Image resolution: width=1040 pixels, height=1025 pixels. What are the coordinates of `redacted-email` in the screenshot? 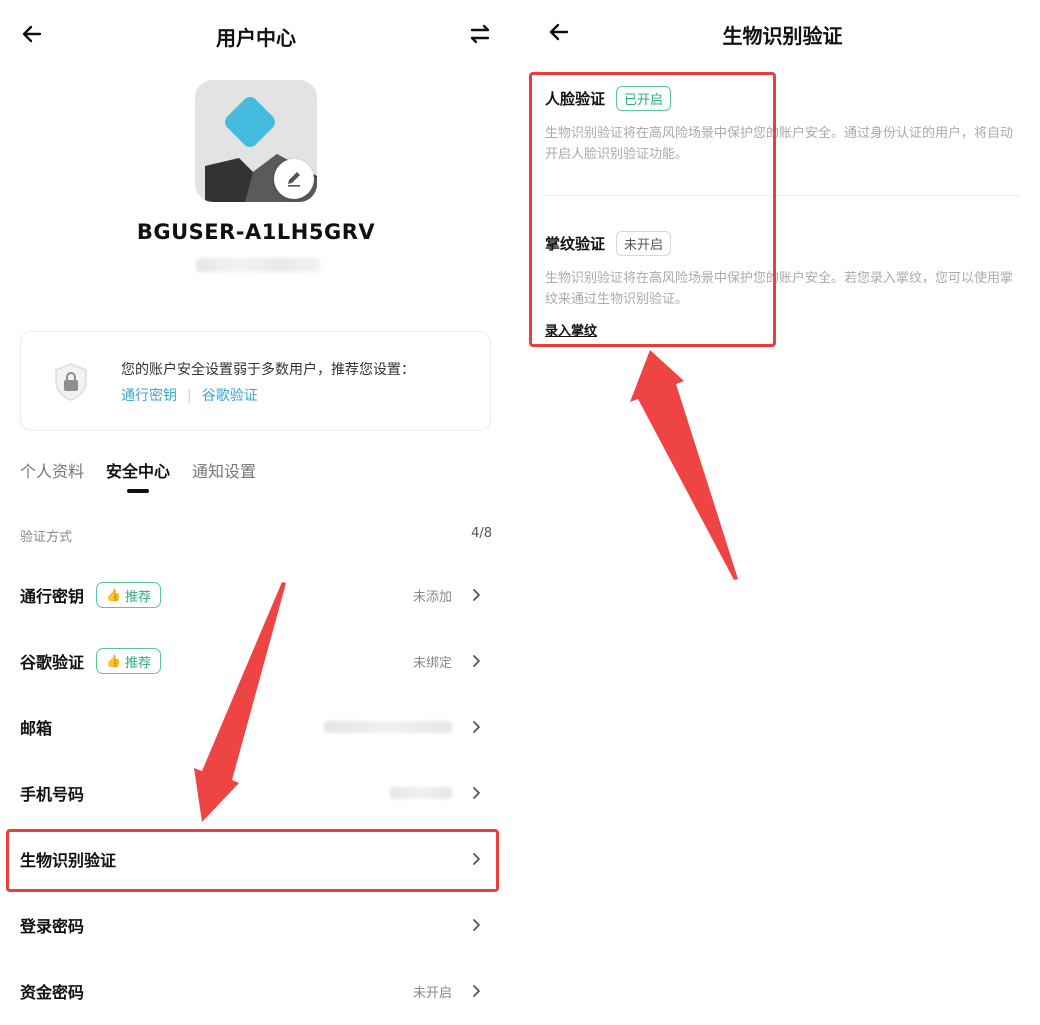 It's located at (388, 727).